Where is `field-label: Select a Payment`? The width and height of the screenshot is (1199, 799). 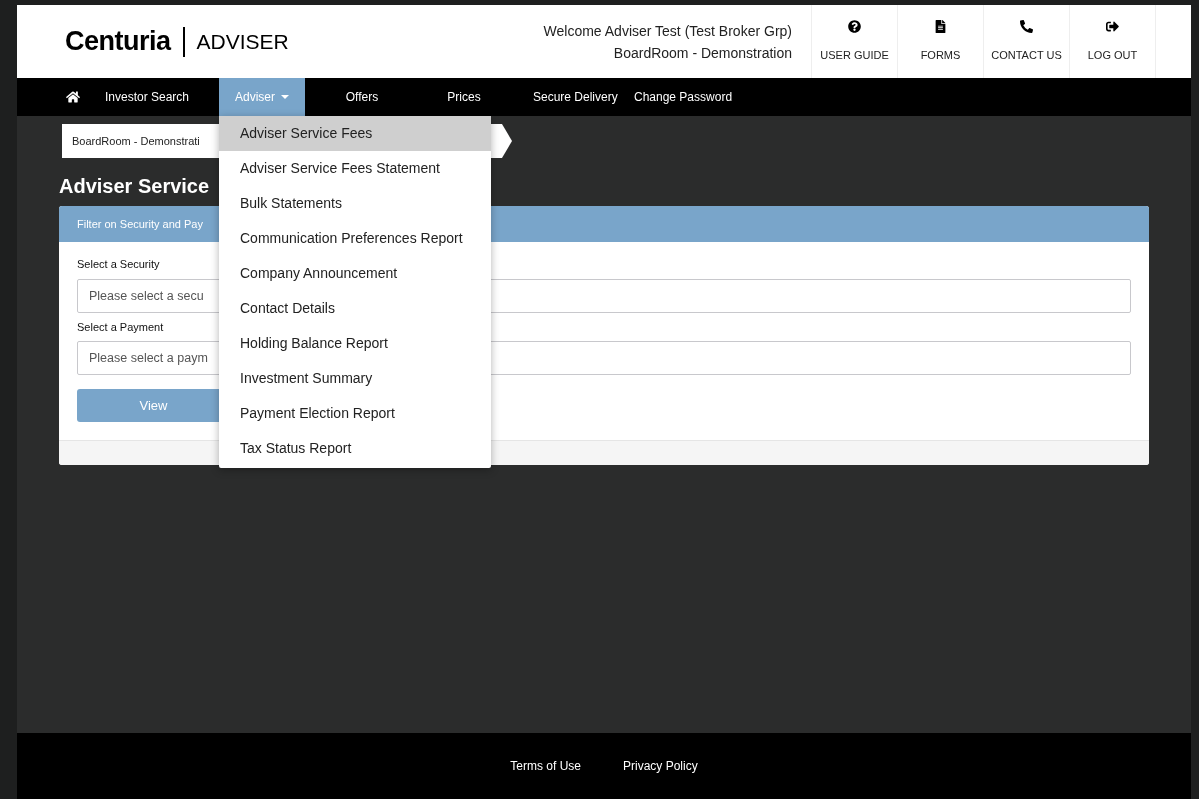
field-label: Select a Payment is located at coordinates (121, 327).